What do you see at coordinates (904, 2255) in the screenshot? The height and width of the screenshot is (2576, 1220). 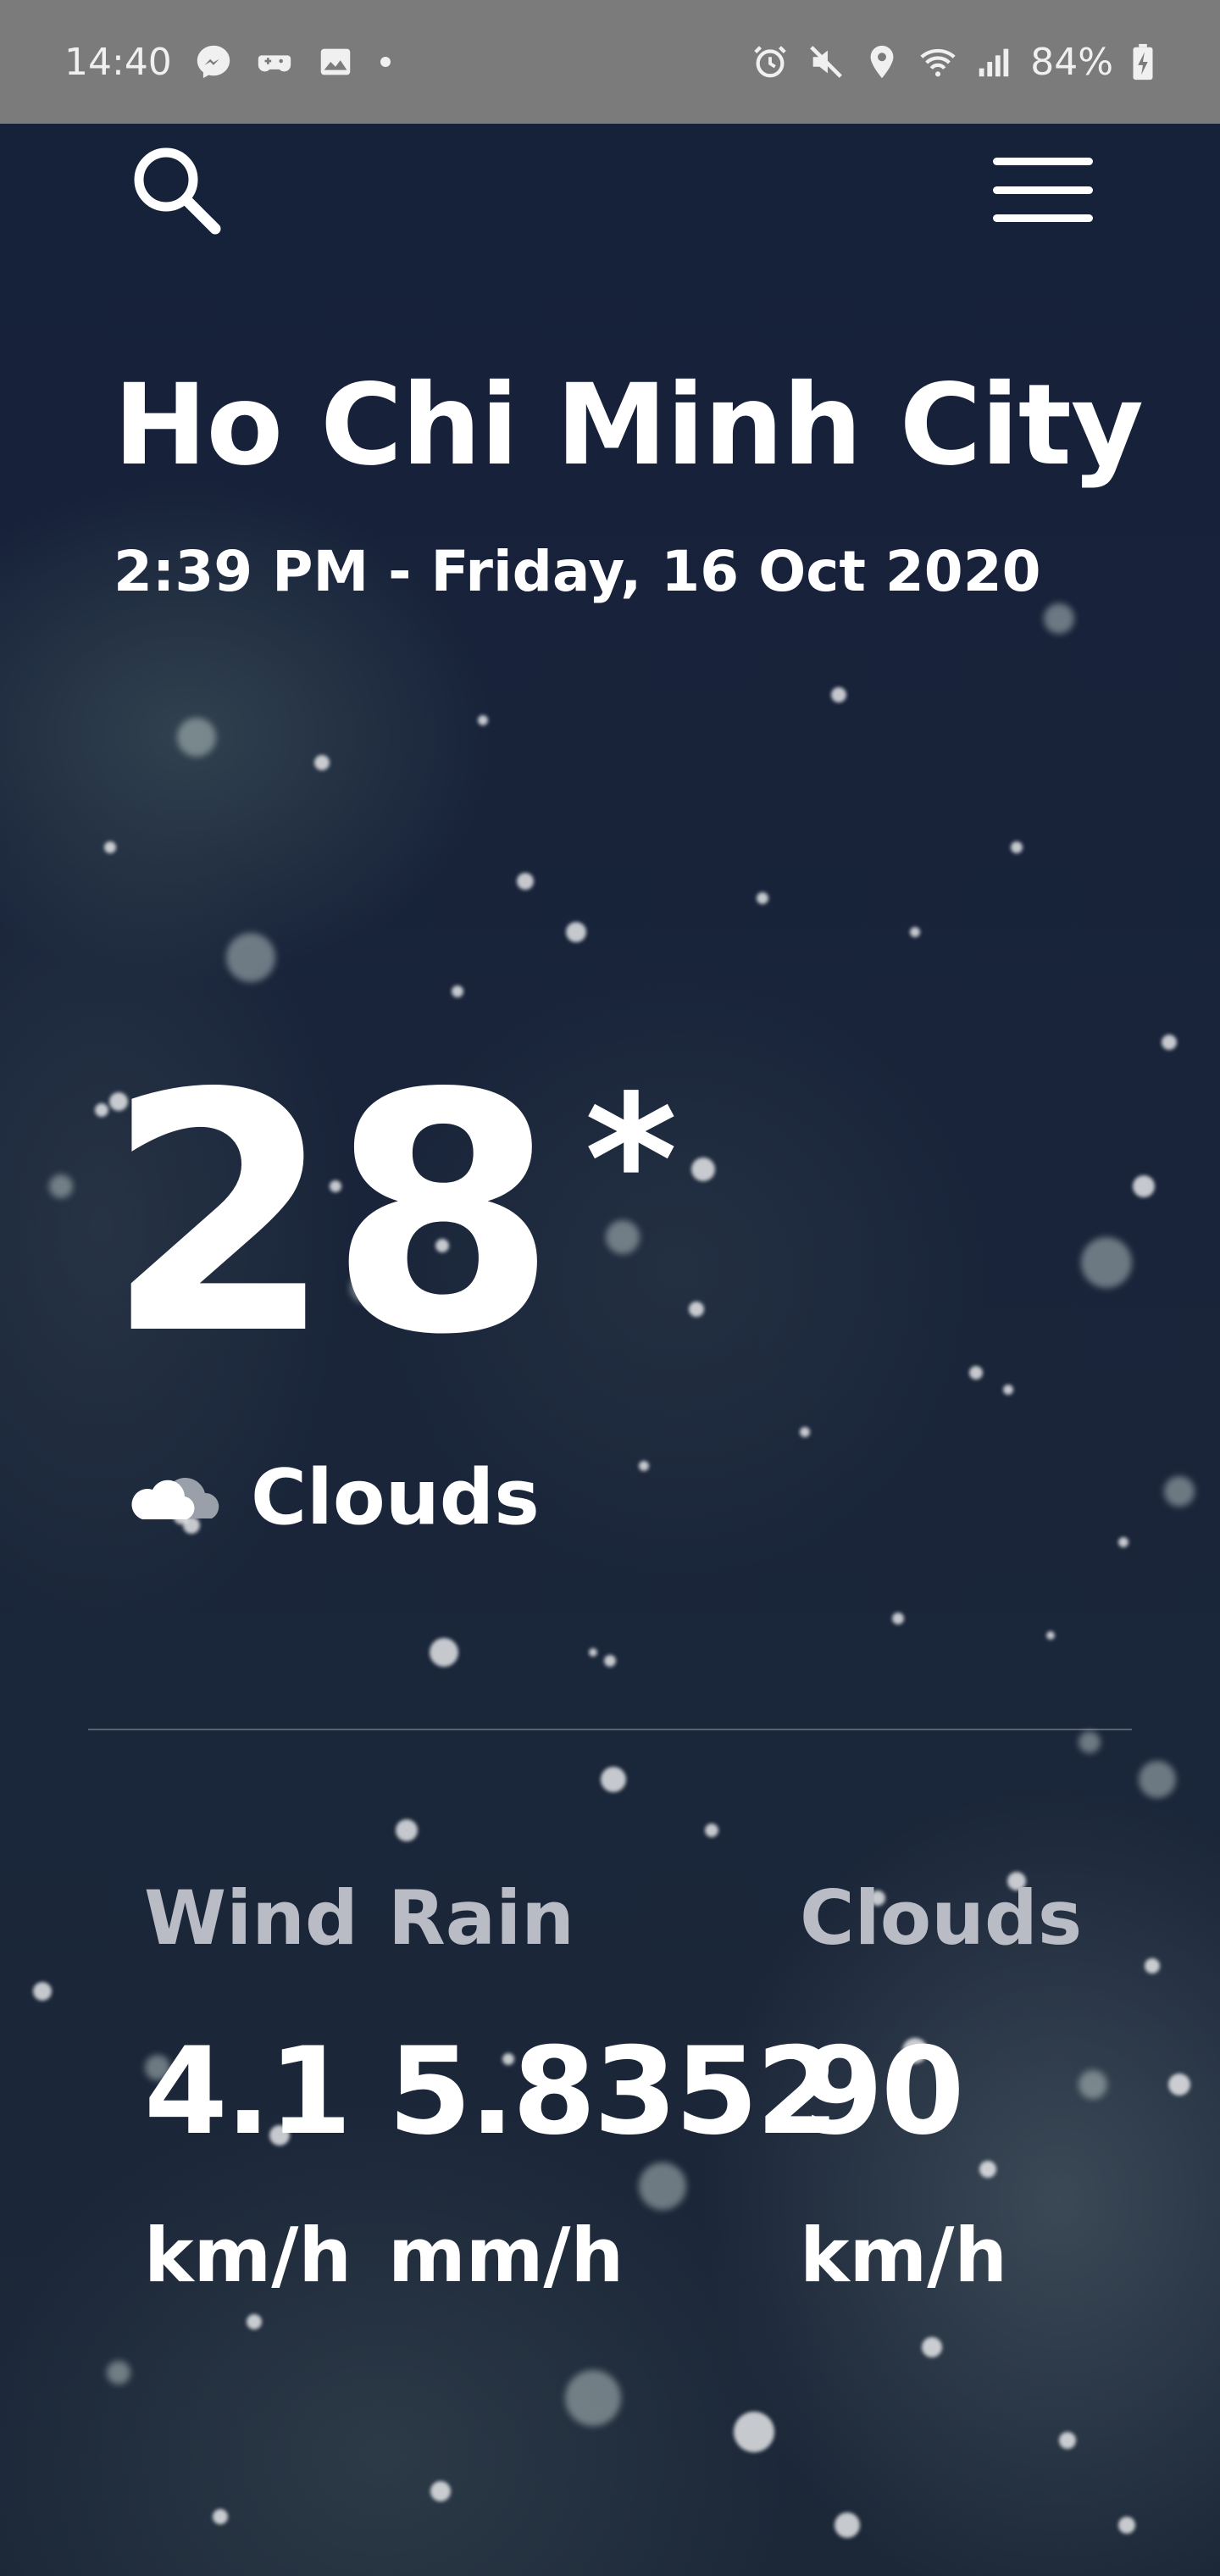 I see `clouds-unit: km/h` at bounding box center [904, 2255].